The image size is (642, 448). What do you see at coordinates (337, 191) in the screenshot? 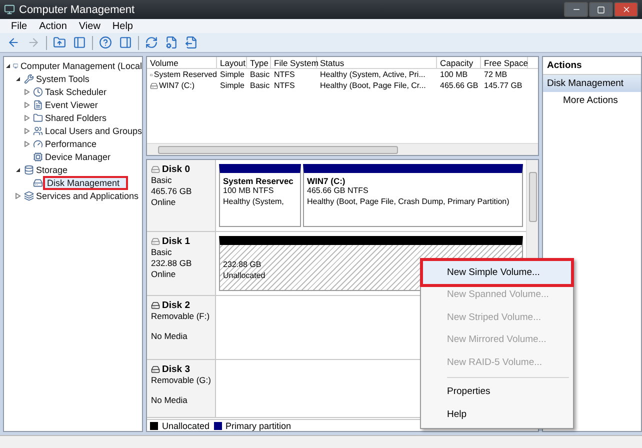
I see `partition-info: 465.66 GB NTFS` at bounding box center [337, 191].